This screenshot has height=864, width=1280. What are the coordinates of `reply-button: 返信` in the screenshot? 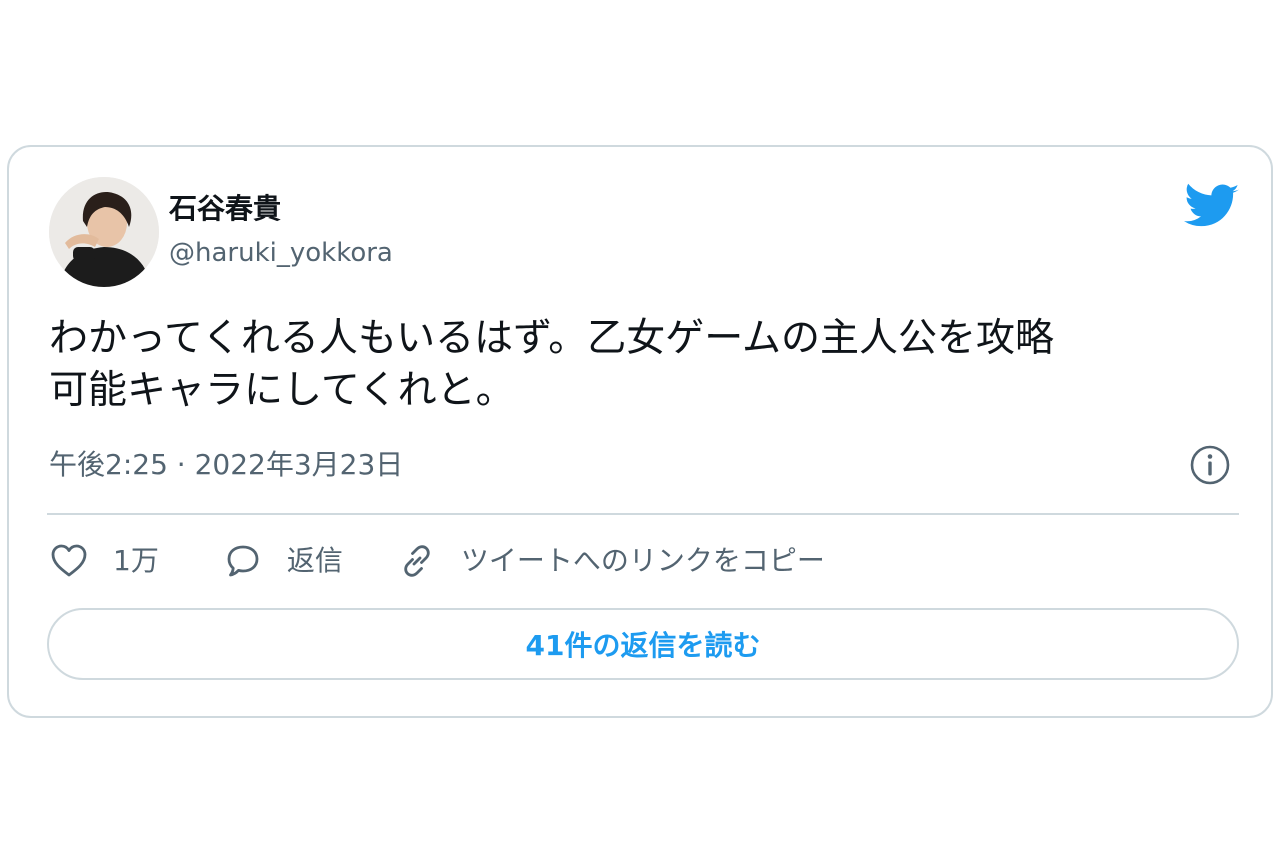 It's located at (282, 561).